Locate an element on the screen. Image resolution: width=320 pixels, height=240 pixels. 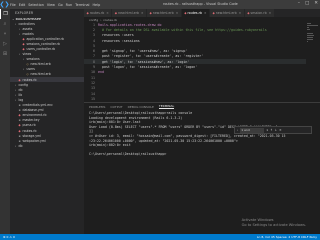
menu-file: File is located at coordinates (13, 5).